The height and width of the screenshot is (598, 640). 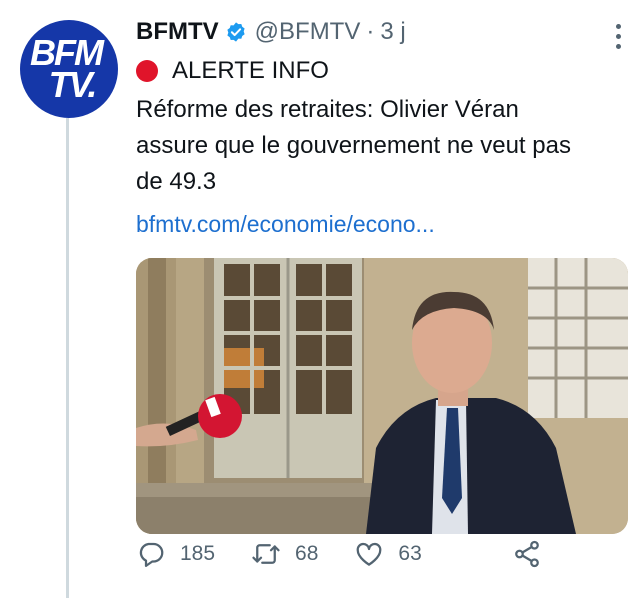 I want to click on tweet-text-line: Réforme des retraites: Olivier Véran, so click(x=327, y=109).